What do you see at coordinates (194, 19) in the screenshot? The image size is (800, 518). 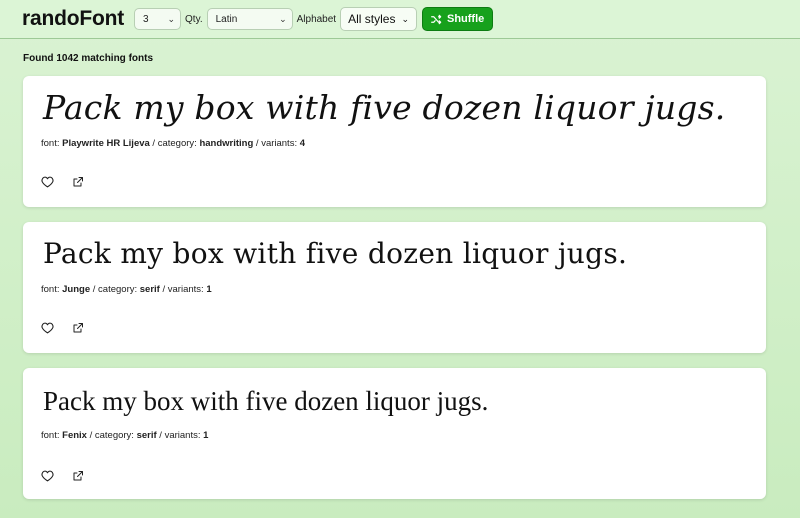 I see `quantity-label: Qty.` at bounding box center [194, 19].